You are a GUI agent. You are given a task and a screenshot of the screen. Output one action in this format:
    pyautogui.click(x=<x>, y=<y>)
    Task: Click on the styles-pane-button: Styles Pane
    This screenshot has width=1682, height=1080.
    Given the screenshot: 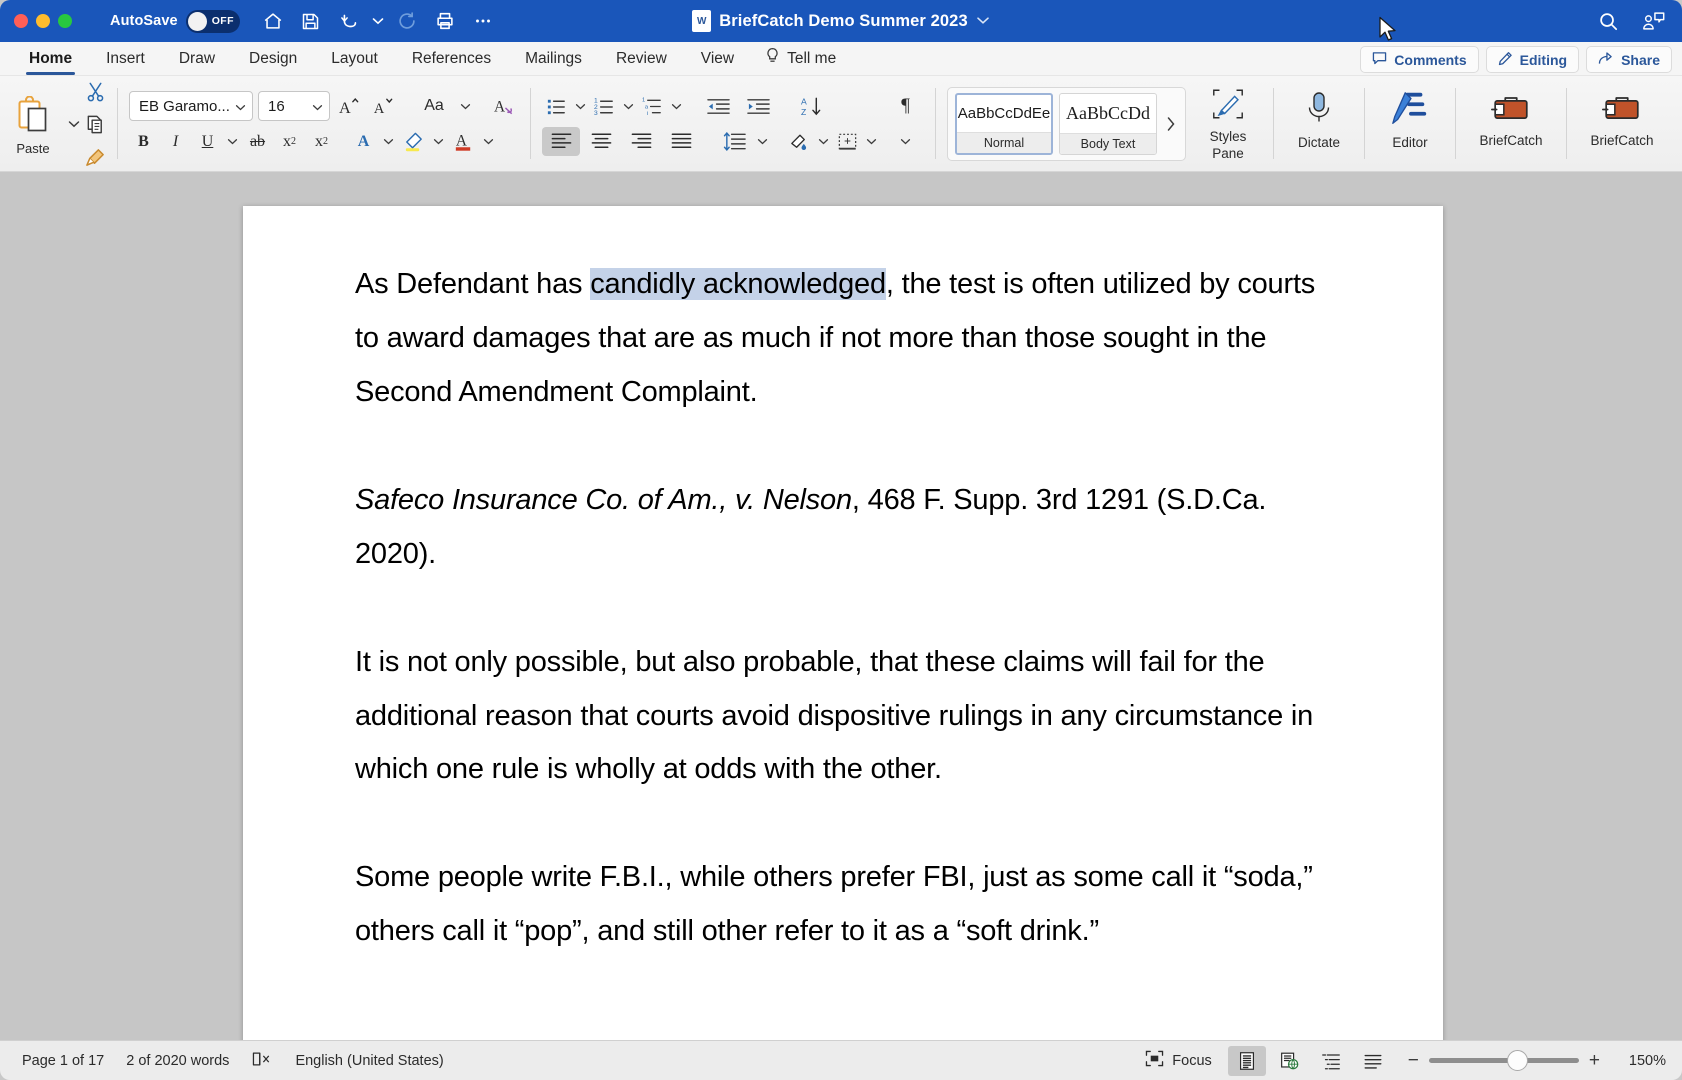 What is the action you would take?
    pyautogui.click(x=1228, y=124)
    